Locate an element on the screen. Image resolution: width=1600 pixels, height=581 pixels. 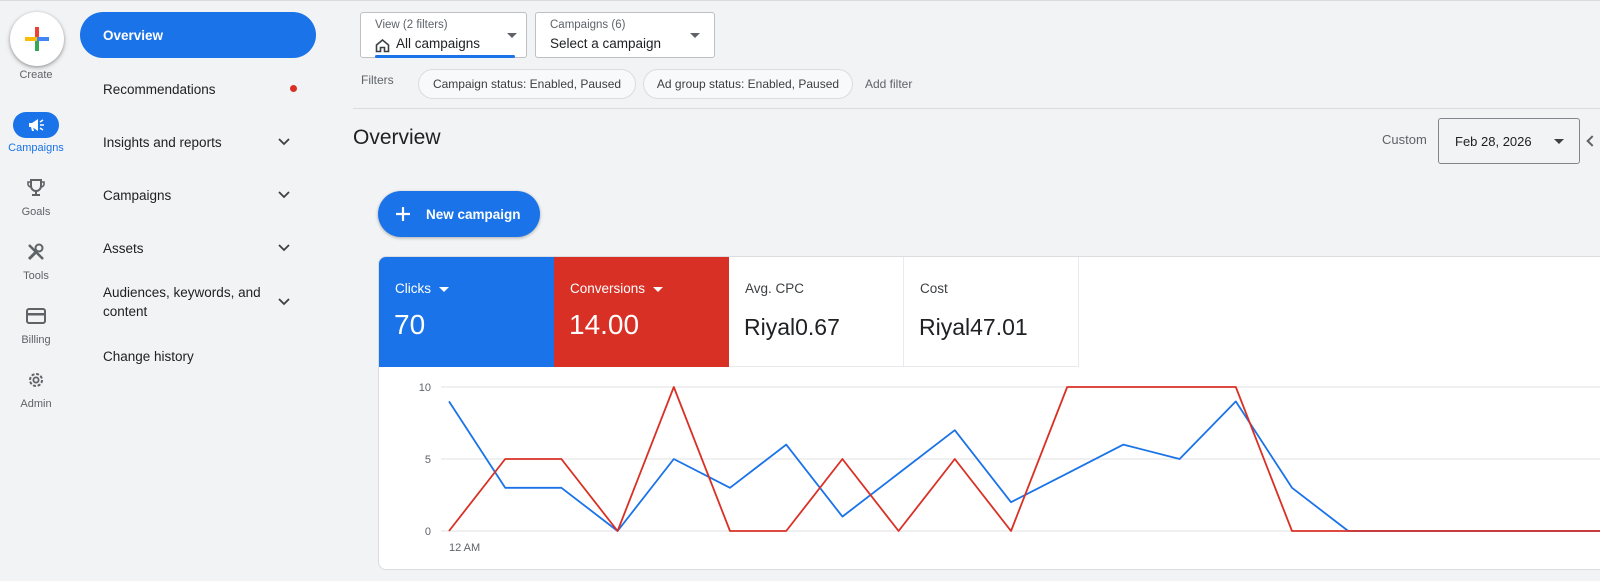
nav-item-assets: Assets is located at coordinates (198, 248).